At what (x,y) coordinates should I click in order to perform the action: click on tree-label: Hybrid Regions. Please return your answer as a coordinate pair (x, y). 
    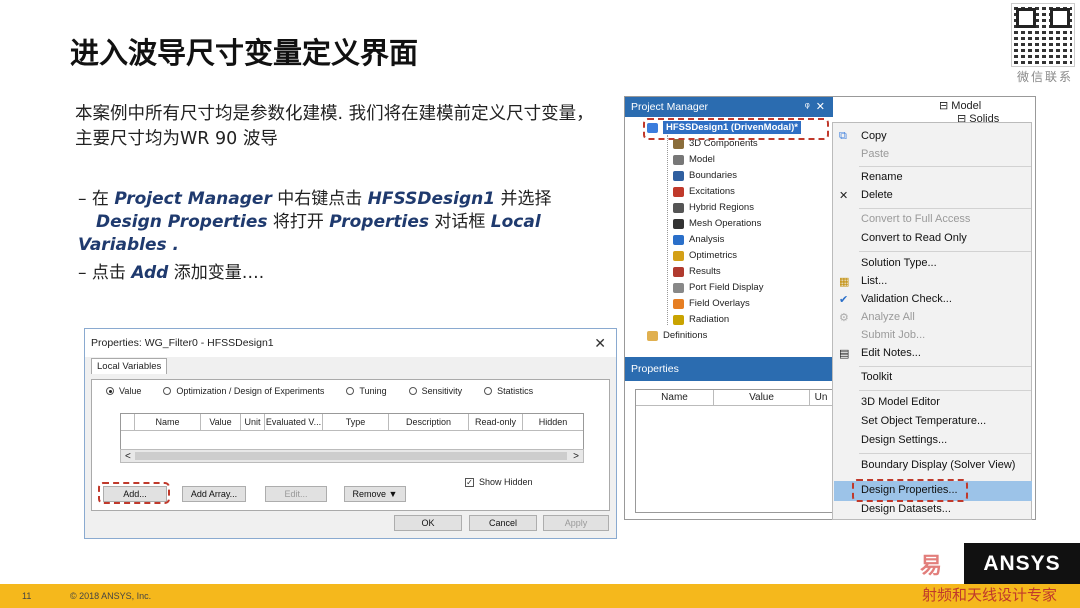
    Looking at the image, I should click on (721, 207).